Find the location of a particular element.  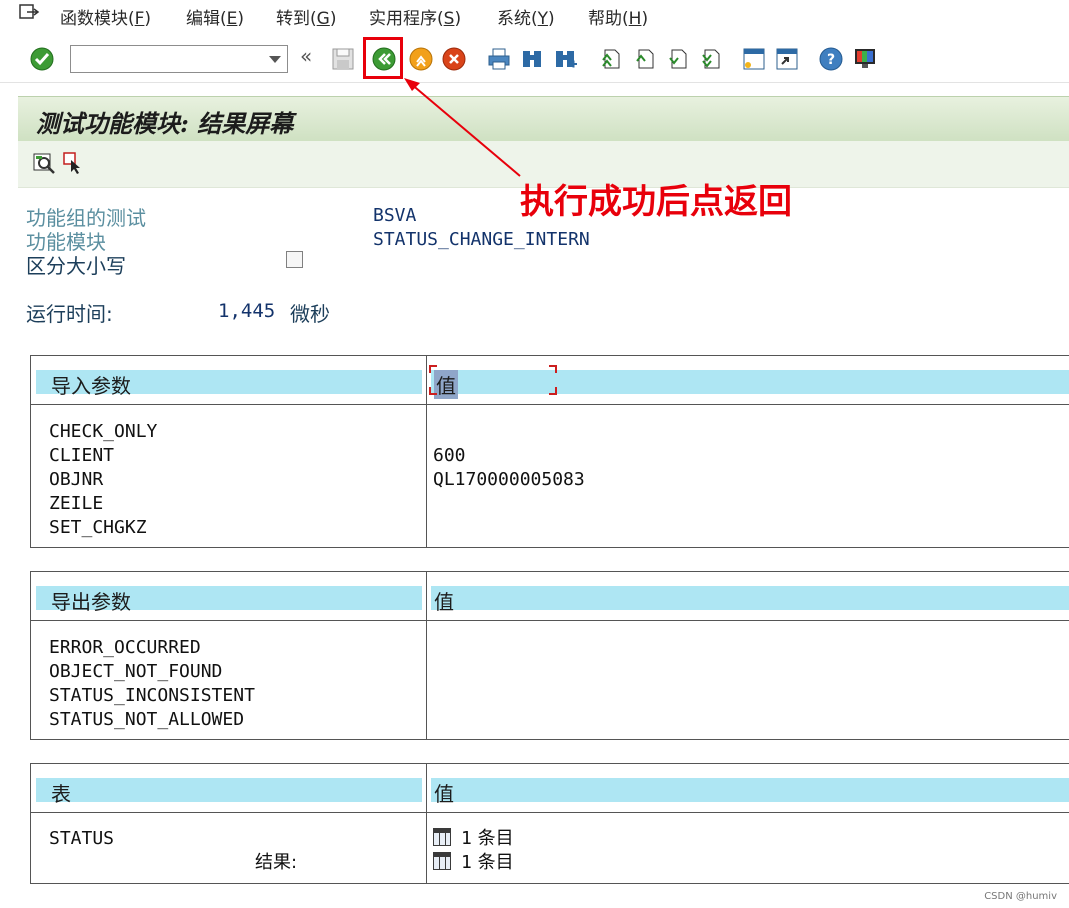

page-title: 测试功能模块: 结果屏幕 is located at coordinates (165, 123).